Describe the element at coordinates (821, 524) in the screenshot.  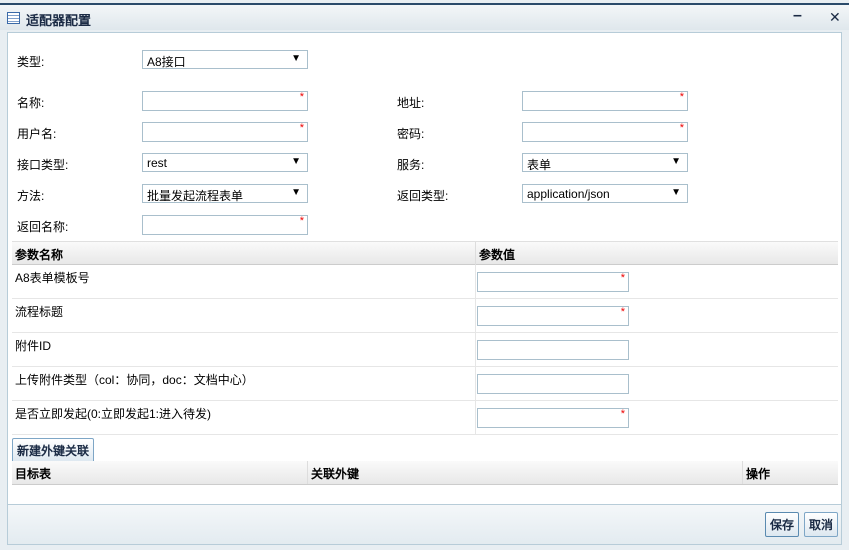
I see `cancel-button: 取消` at that location.